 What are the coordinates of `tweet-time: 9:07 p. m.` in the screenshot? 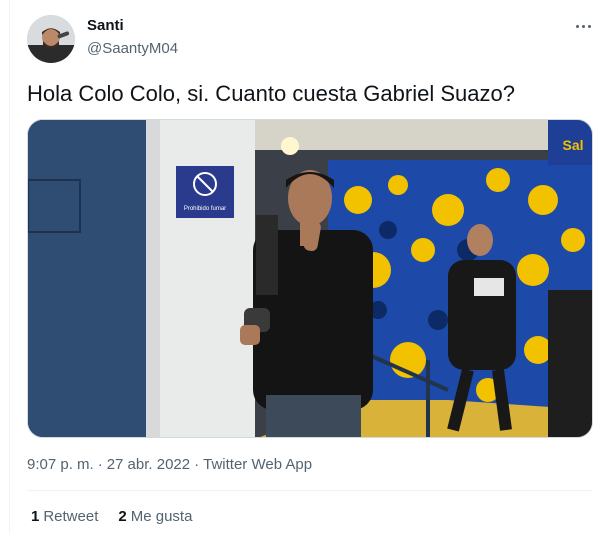 It's located at (60, 464).